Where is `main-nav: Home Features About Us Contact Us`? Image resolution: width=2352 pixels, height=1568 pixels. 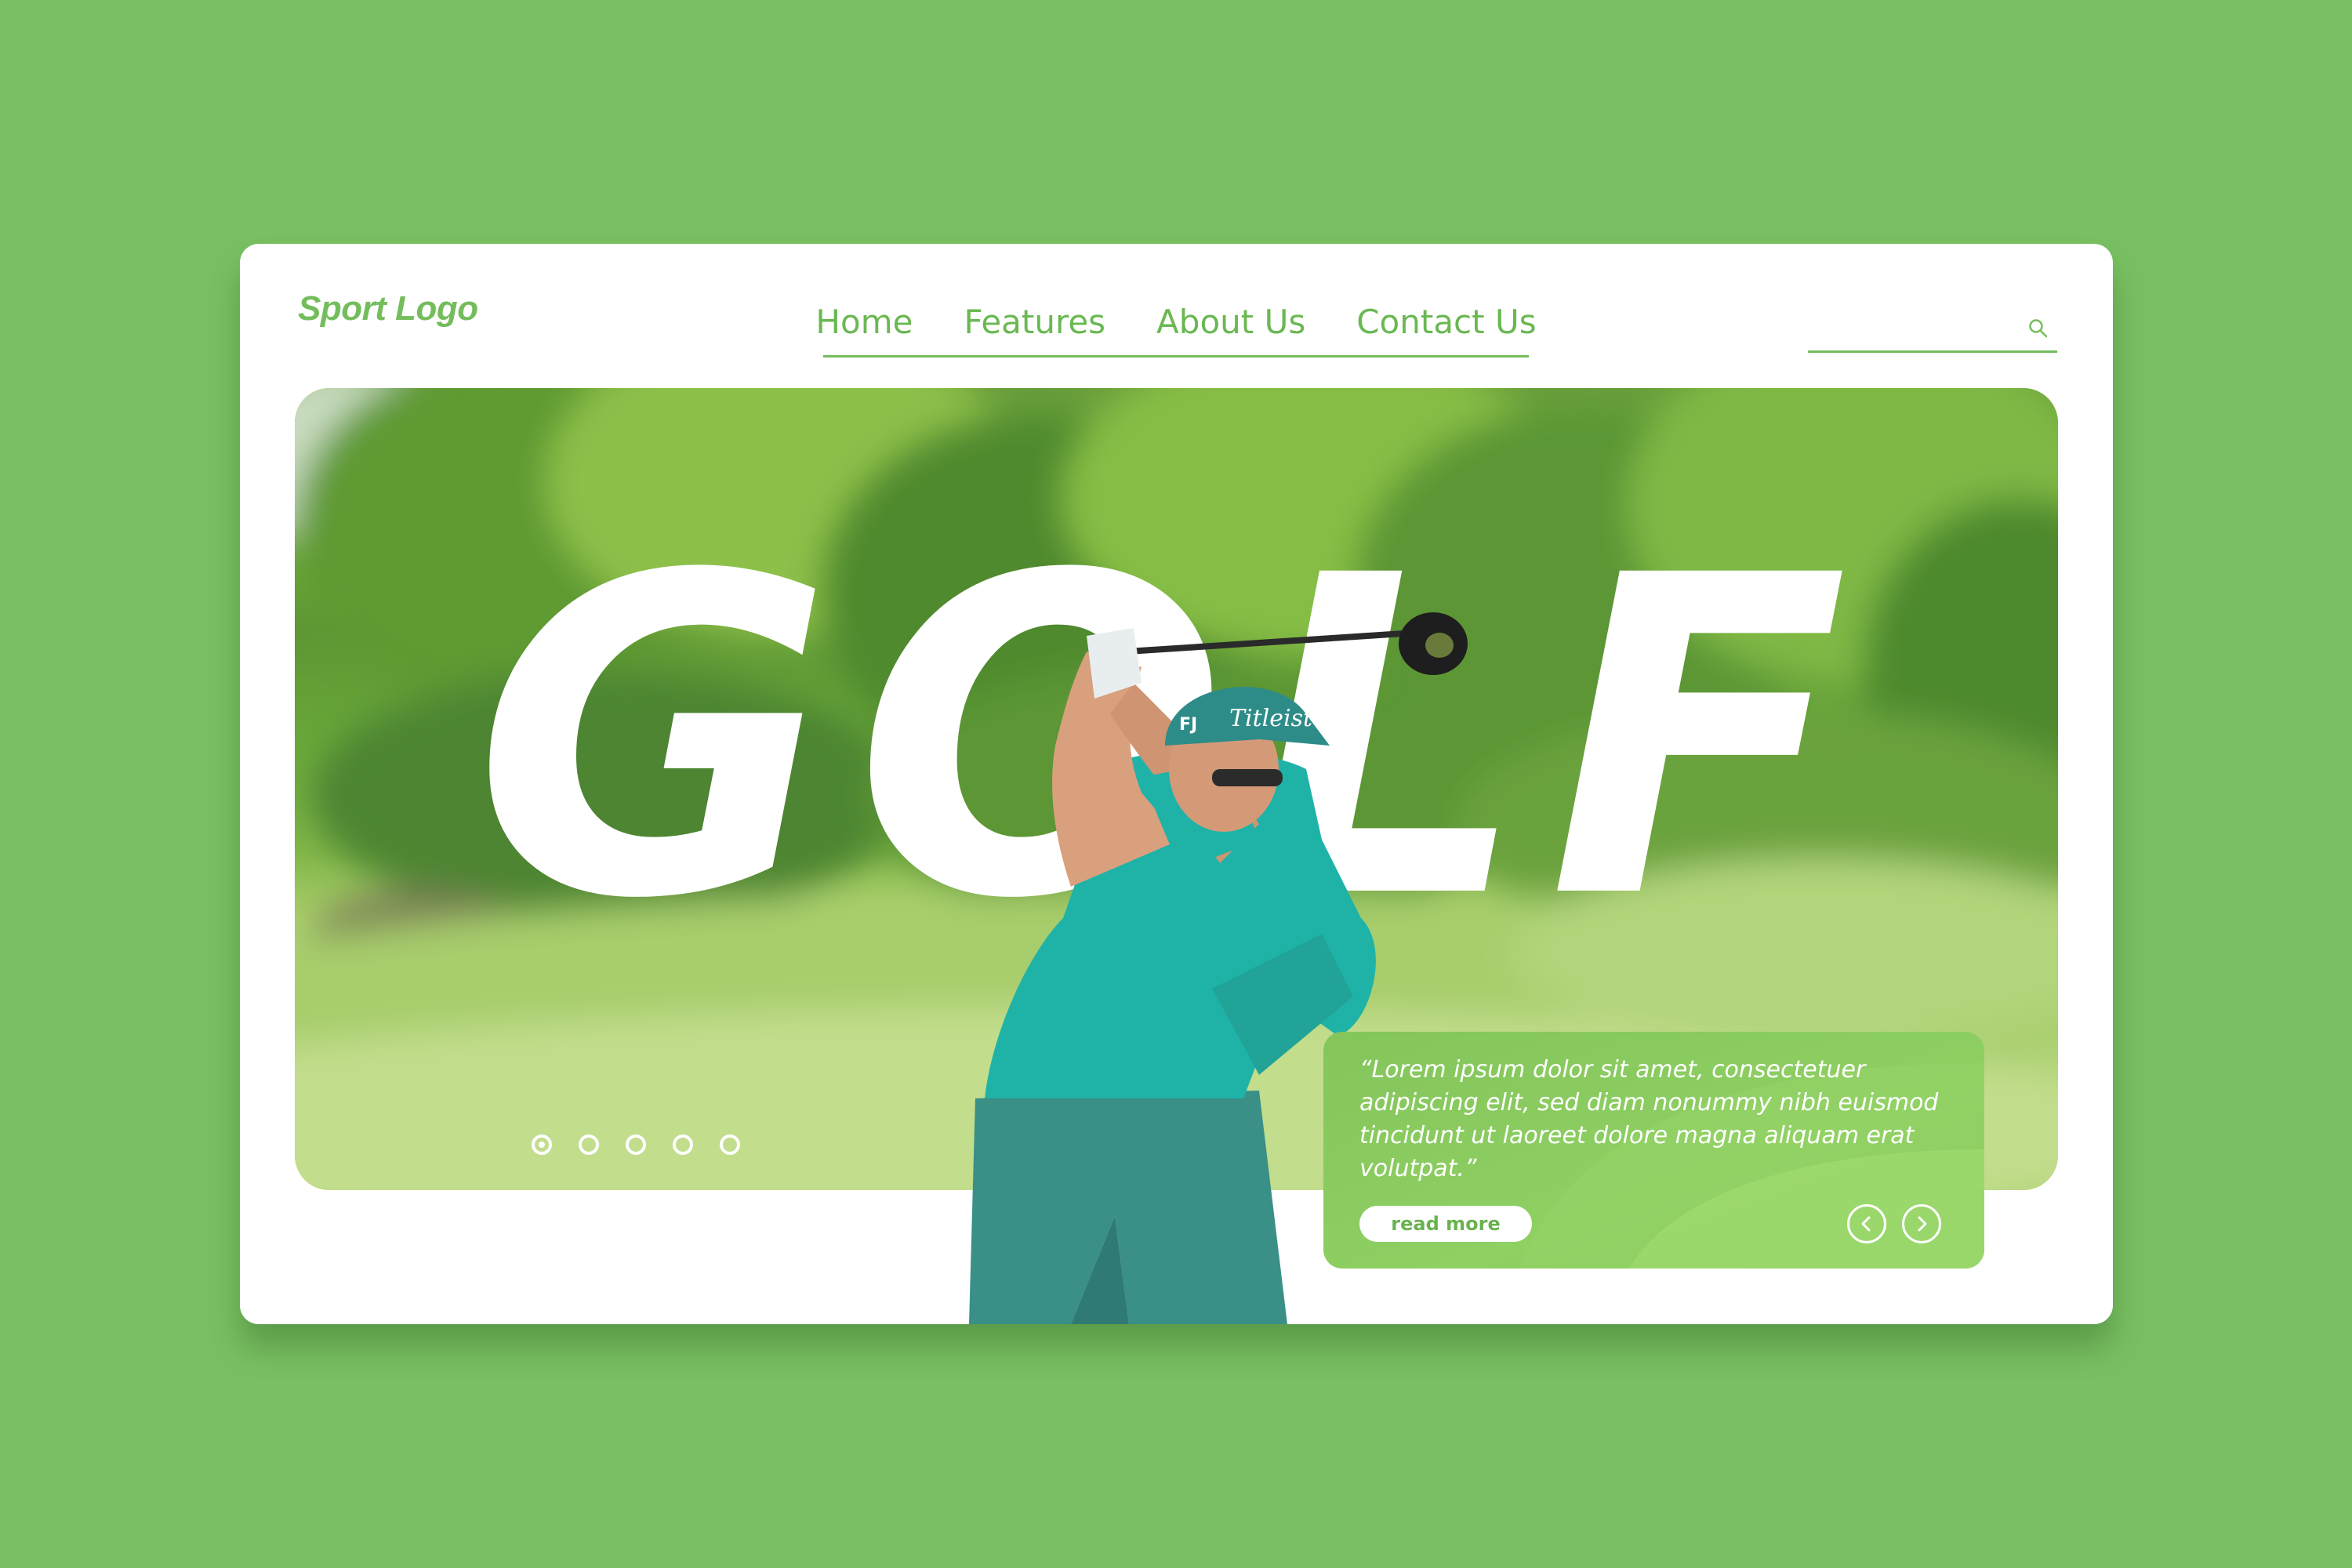
main-nav: Home Features About Us Contact Us is located at coordinates (1176, 324).